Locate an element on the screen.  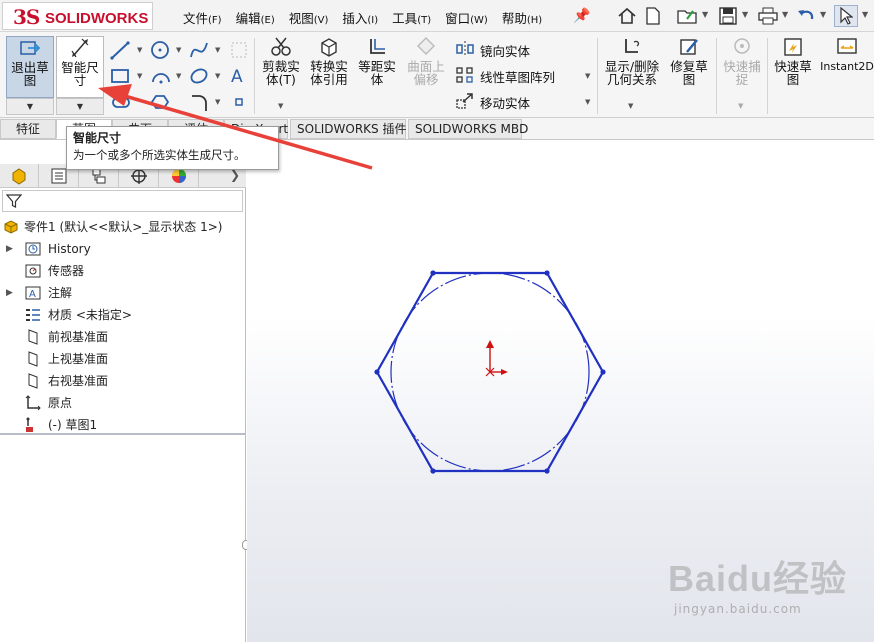
home-icon is located at coordinates (627, 16).